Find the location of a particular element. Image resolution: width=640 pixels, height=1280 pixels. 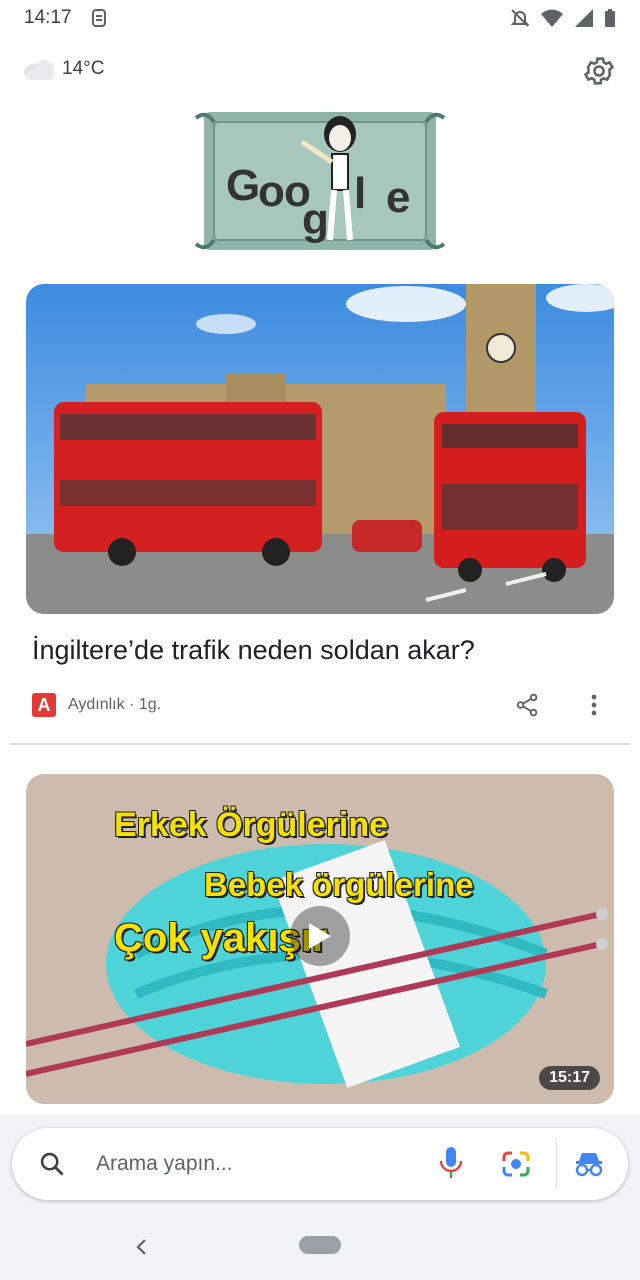

weather-widget: 14°C is located at coordinates (63, 69).